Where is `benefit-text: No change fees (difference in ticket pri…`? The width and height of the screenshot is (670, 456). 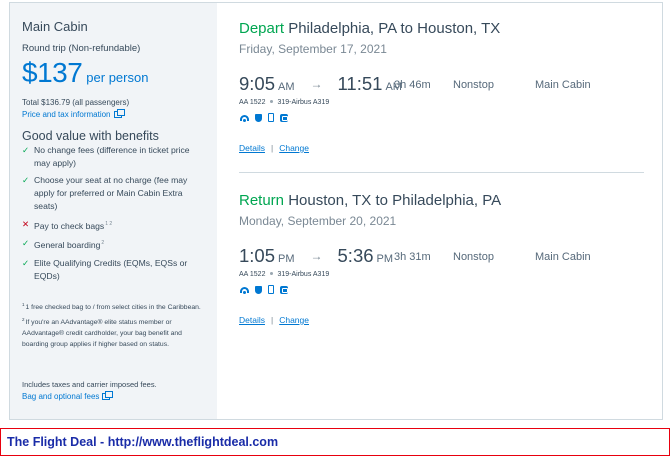
benefit-text: No change fees (difference in ticket pri… is located at coordinates (112, 156).